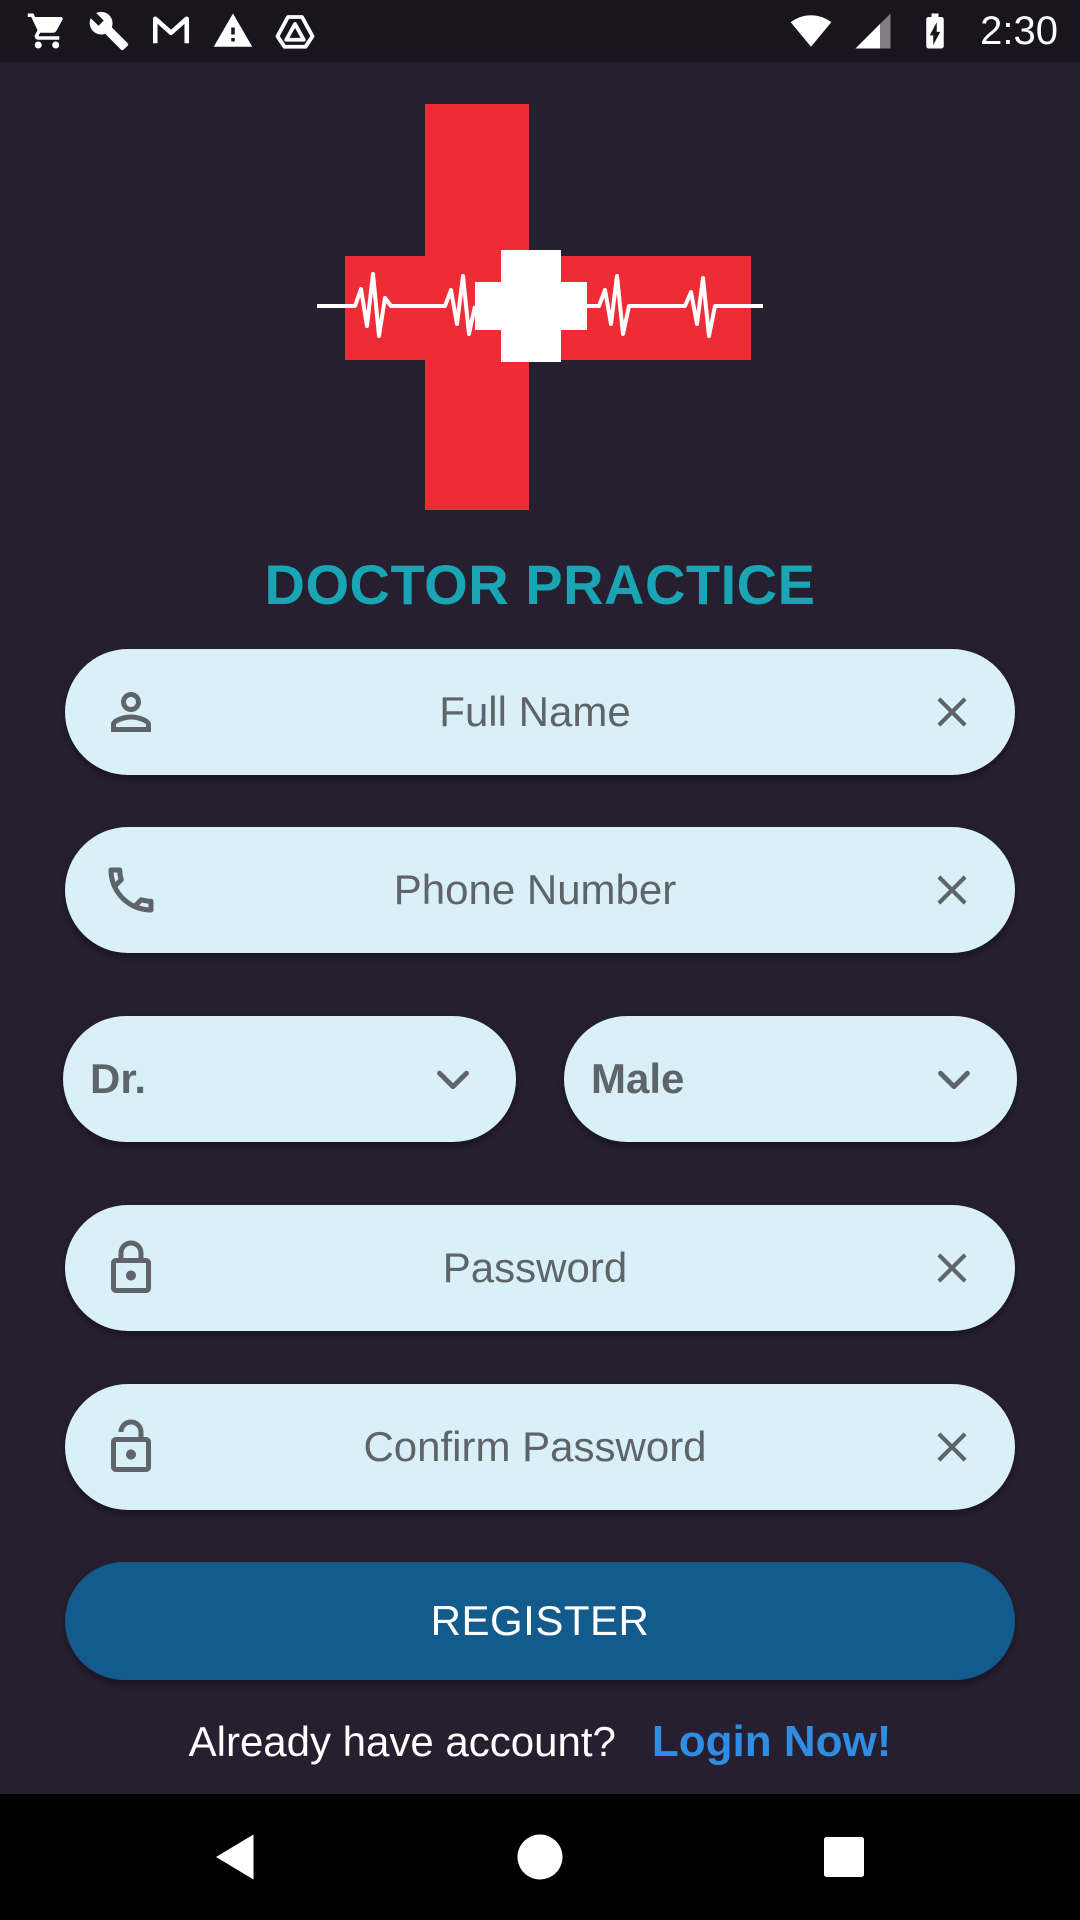 Image resolution: width=1080 pixels, height=1920 pixels. What do you see at coordinates (233, 31) in the screenshot?
I see `warning-icon` at bounding box center [233, 31].